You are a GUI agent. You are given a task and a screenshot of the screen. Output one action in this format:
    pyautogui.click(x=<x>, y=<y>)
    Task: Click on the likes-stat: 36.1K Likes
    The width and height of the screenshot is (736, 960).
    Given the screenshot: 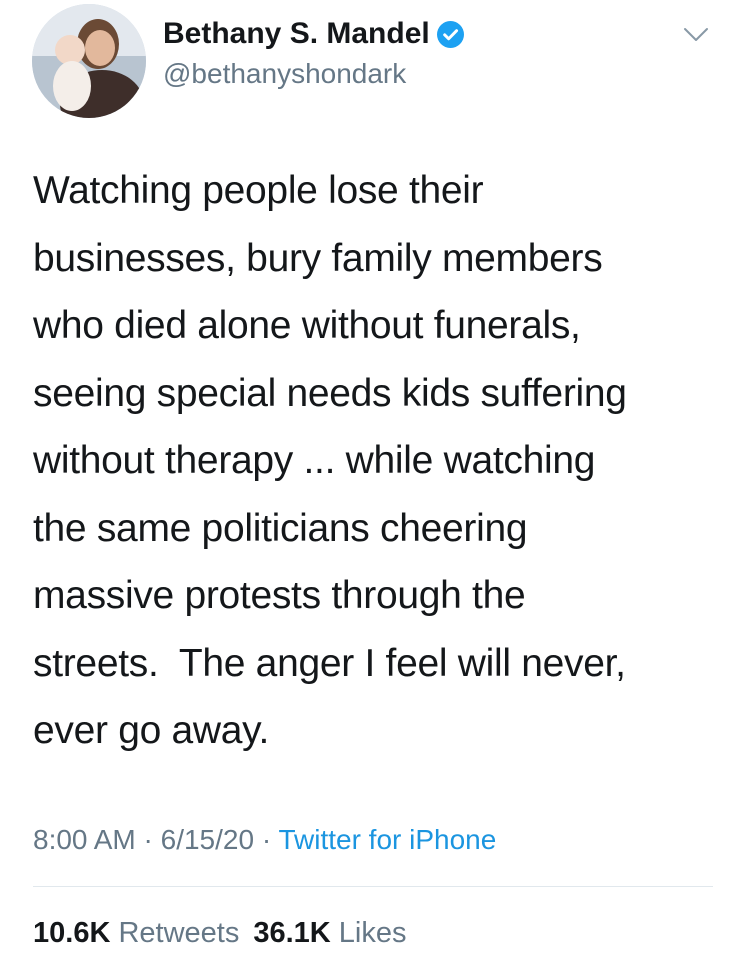 What is the action you would take?
    pyautogui.click(x=329, y=933)
    